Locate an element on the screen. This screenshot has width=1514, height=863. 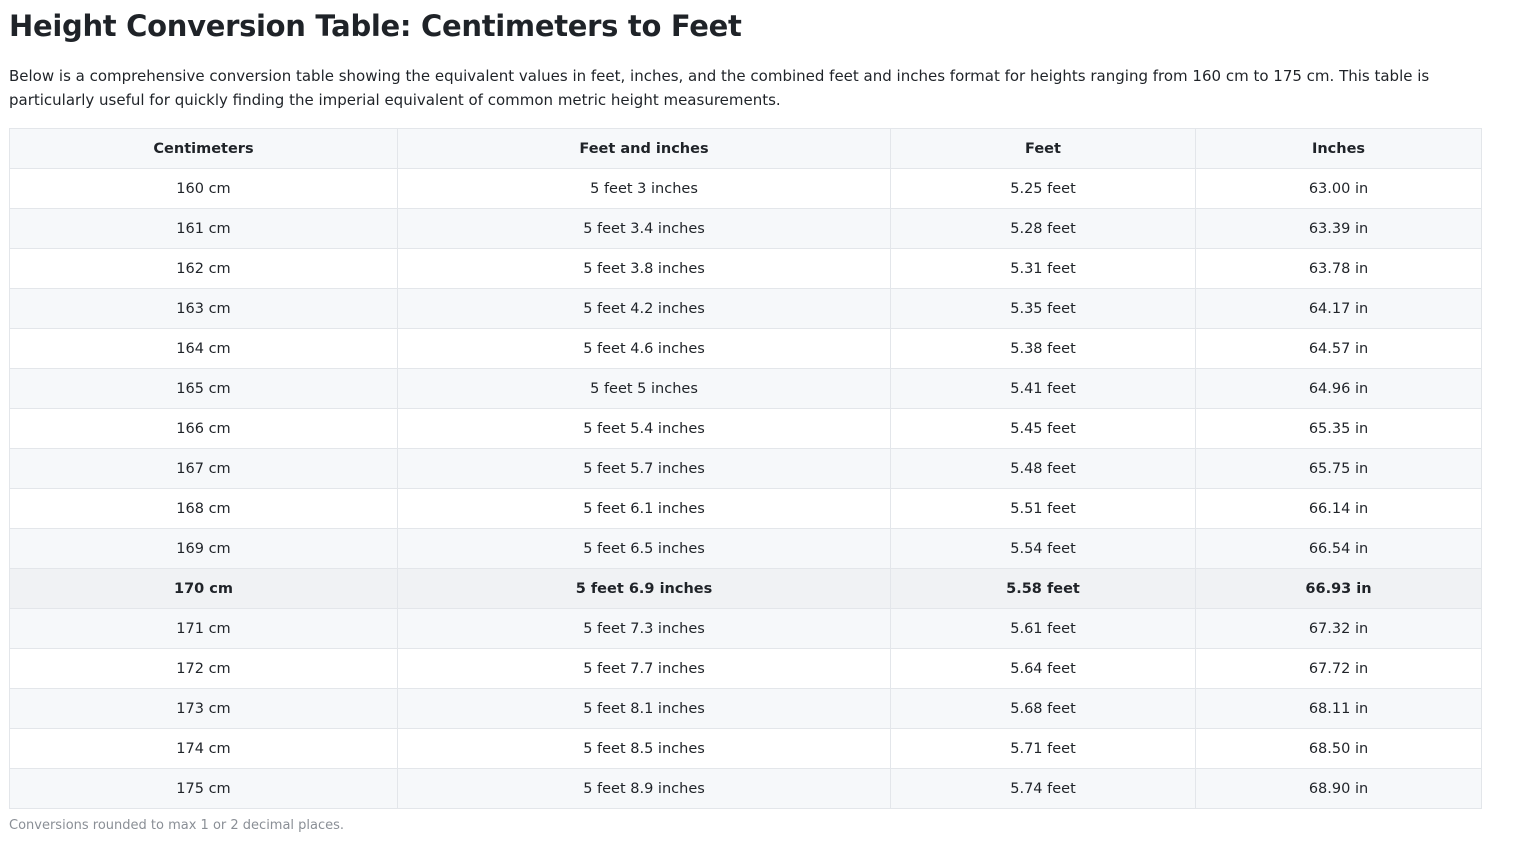
cell-centimeters: 174 cm is located at coordinates (203, 748).